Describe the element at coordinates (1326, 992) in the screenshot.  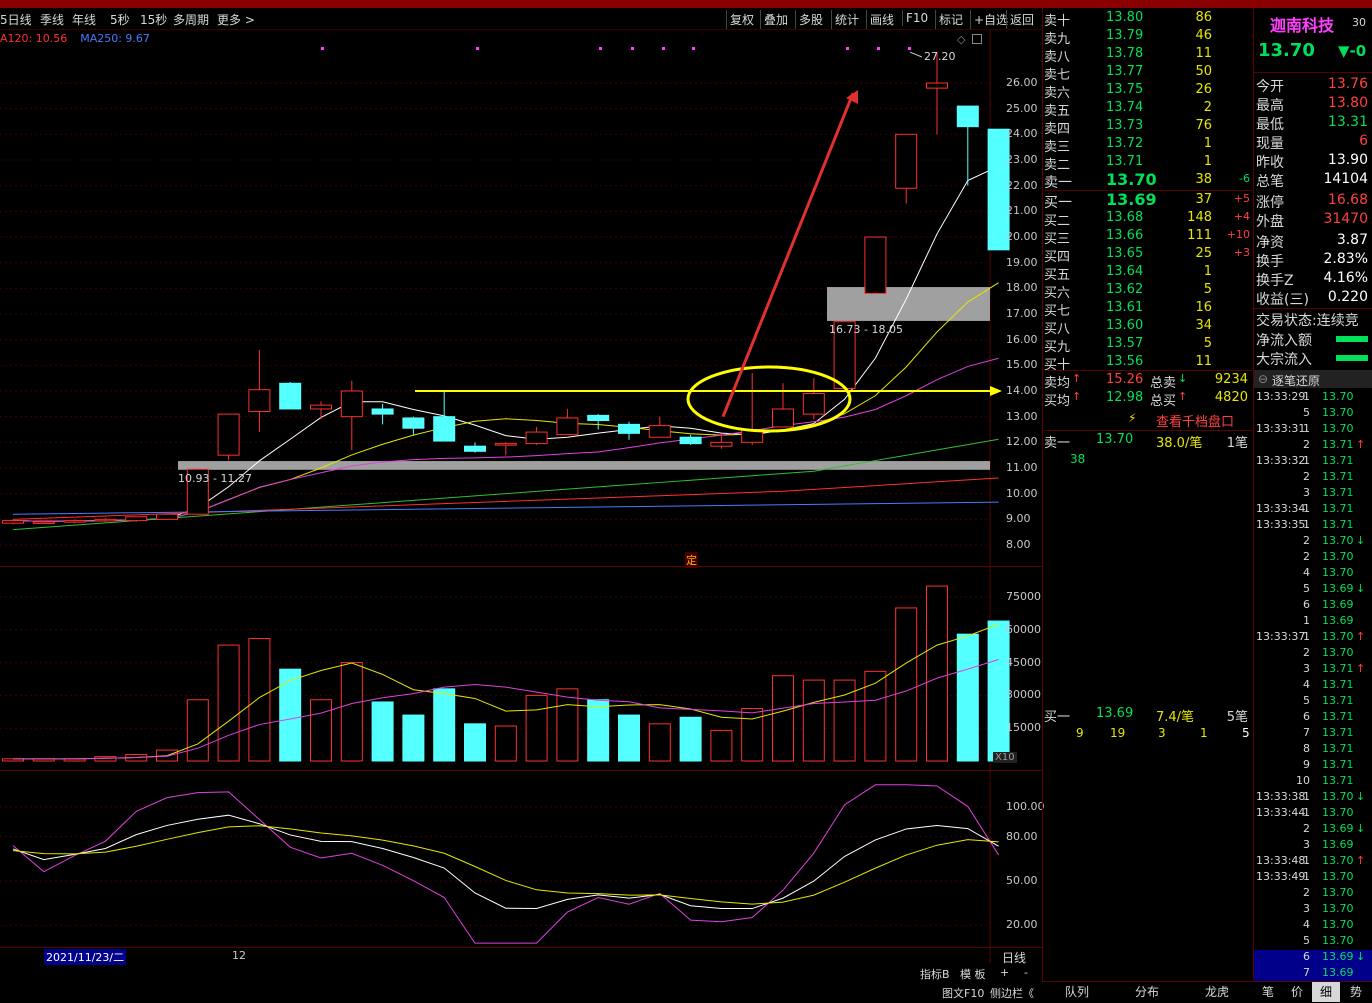
I see `bottom-tab: 细` at that location.